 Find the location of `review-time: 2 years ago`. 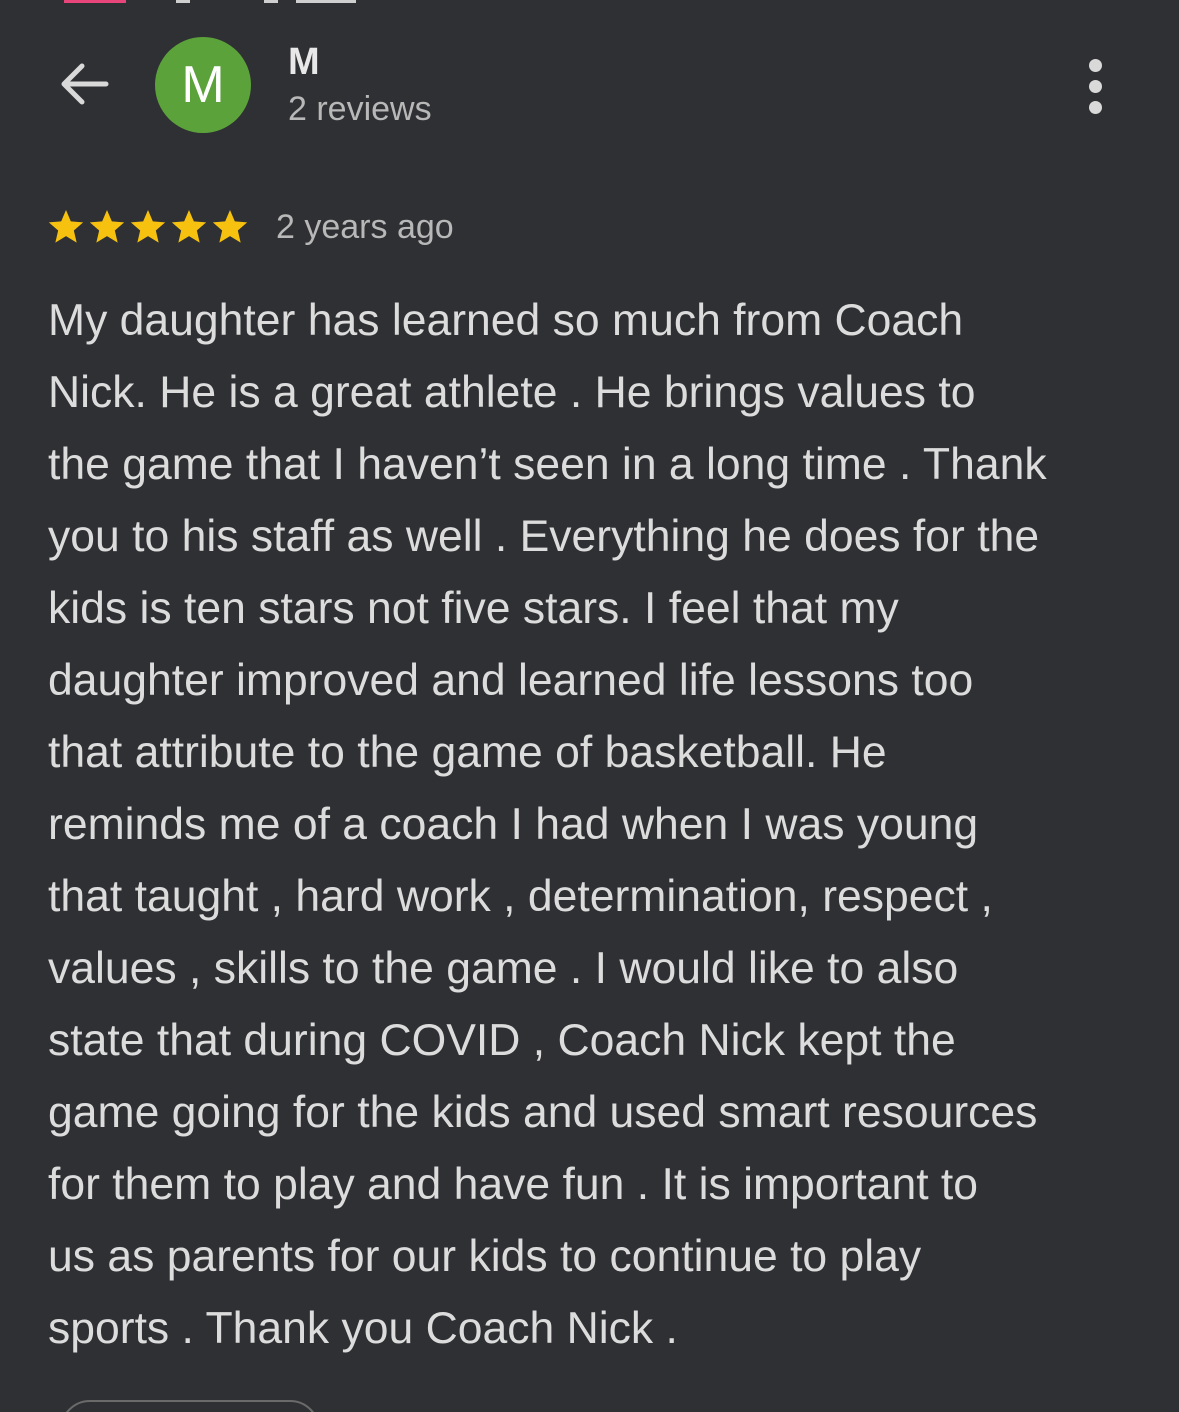

review-time: 2 years ago is located at coordinates (365, 227).